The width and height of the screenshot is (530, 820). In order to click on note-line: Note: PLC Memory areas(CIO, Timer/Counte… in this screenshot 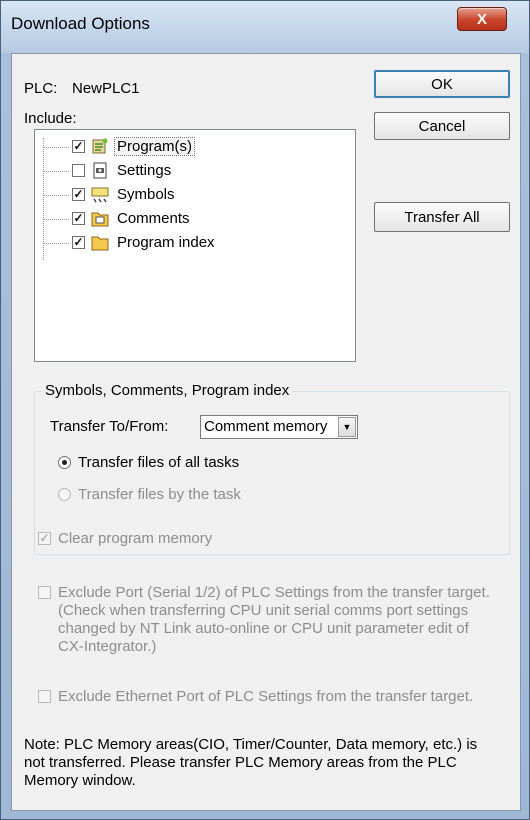, I will do `click(251, 744)`.